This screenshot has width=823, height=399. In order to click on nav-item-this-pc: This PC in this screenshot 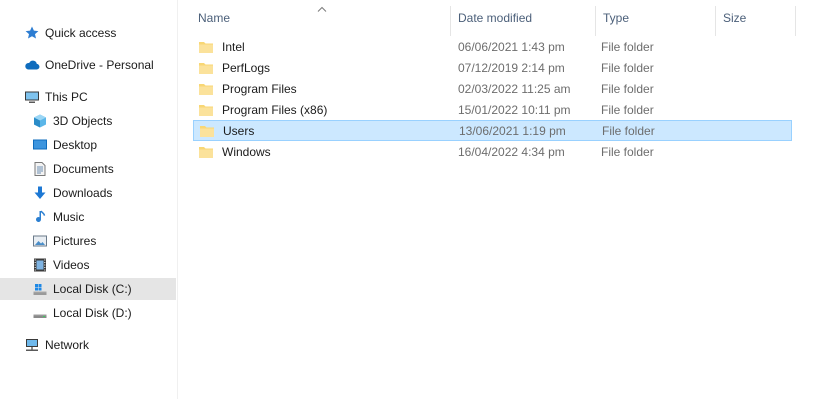, I will do `click(88, 97)`.